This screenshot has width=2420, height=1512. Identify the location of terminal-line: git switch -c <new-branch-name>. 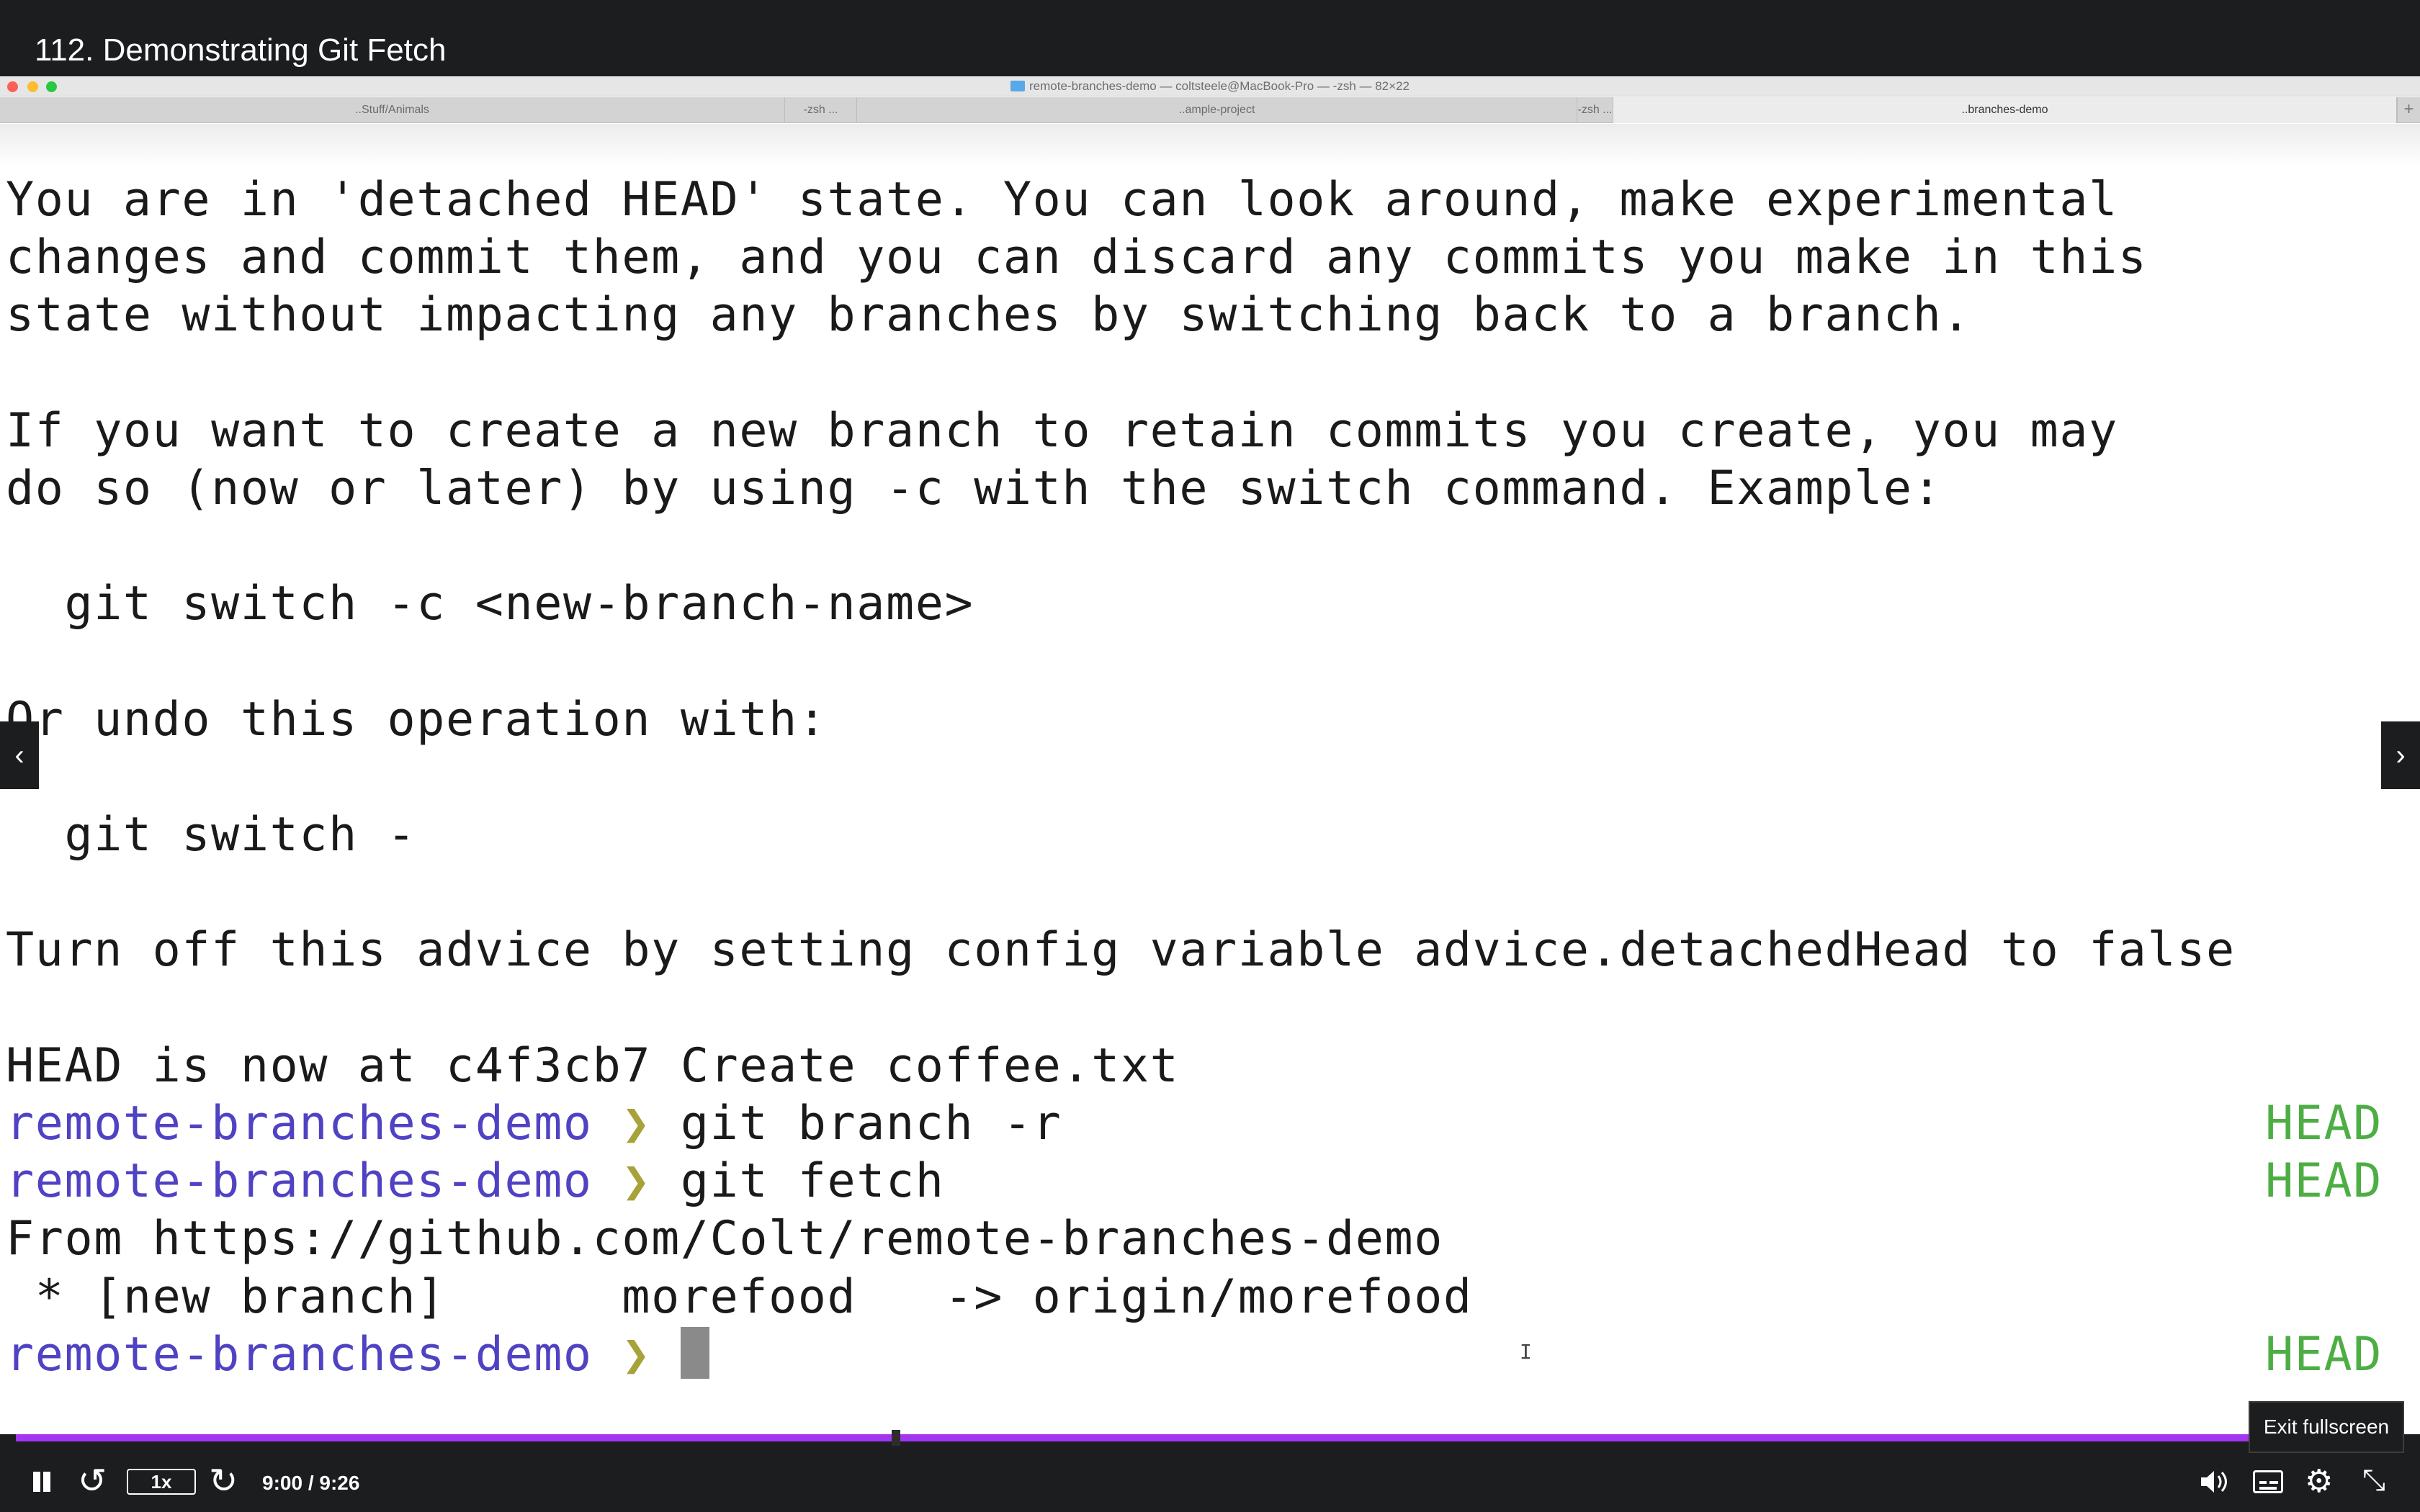
(490, 604).